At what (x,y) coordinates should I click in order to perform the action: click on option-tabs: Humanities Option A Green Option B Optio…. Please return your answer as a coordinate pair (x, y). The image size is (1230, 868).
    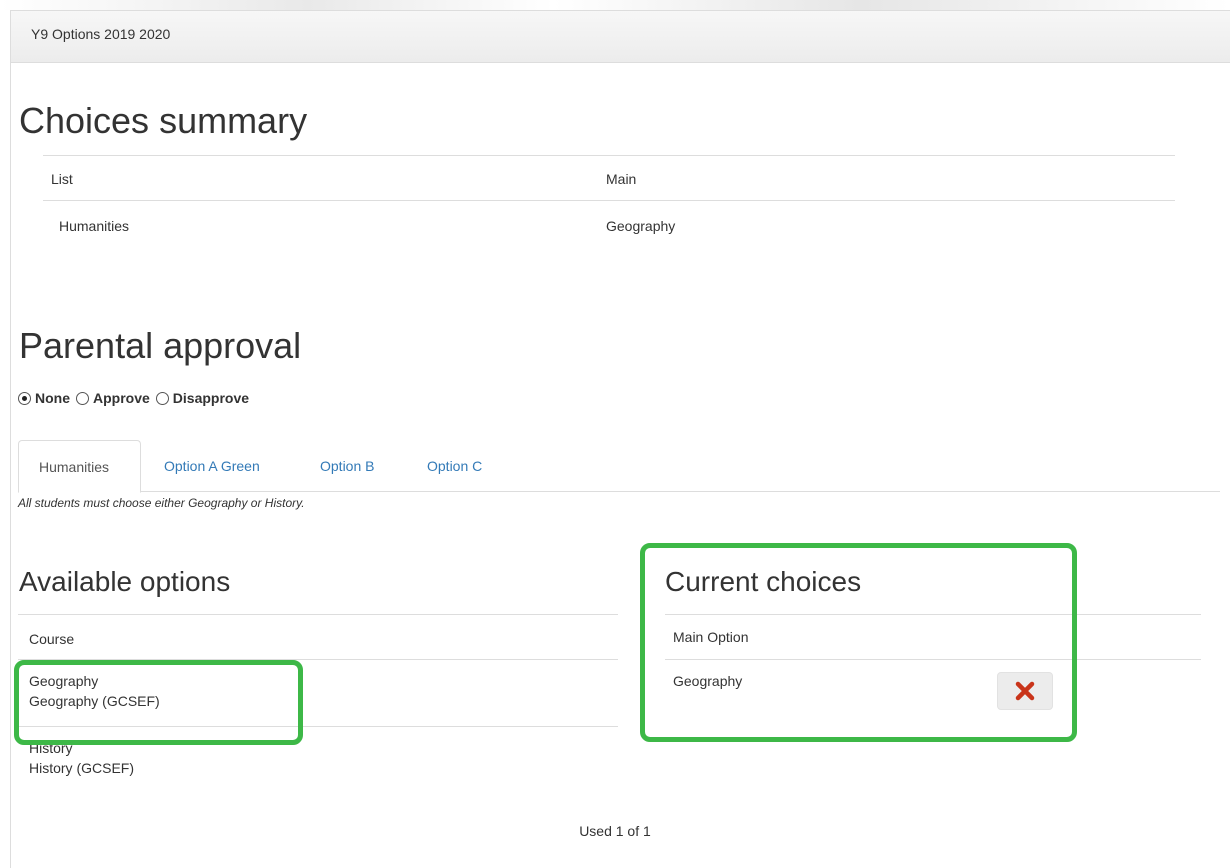
    Looking at the image, I should click on (619, 466).